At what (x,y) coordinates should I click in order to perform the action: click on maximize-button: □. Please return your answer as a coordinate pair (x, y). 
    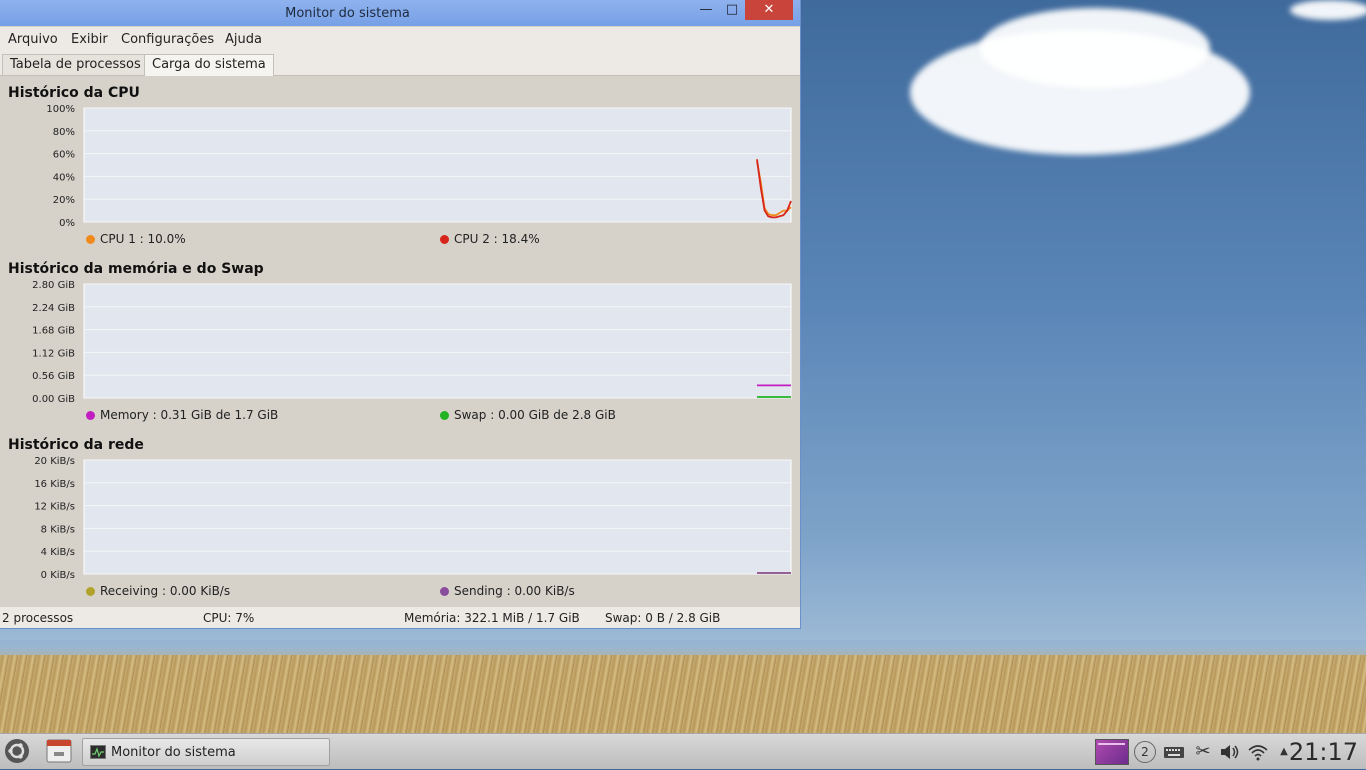
    Looking at the image, I should click on (732, 10).